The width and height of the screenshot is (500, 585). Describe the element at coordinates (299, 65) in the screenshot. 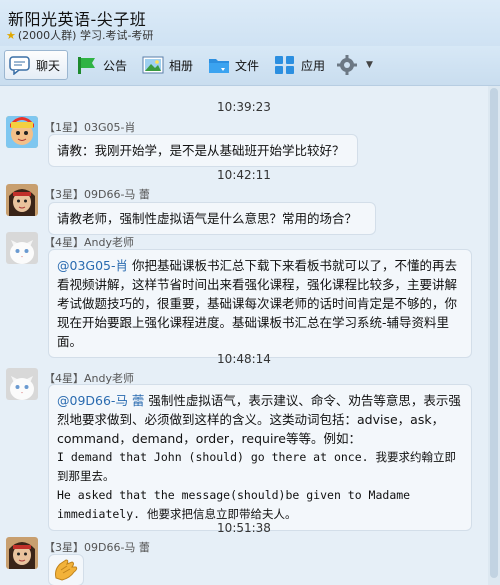

I see `tab-apps: 应用` at that location.